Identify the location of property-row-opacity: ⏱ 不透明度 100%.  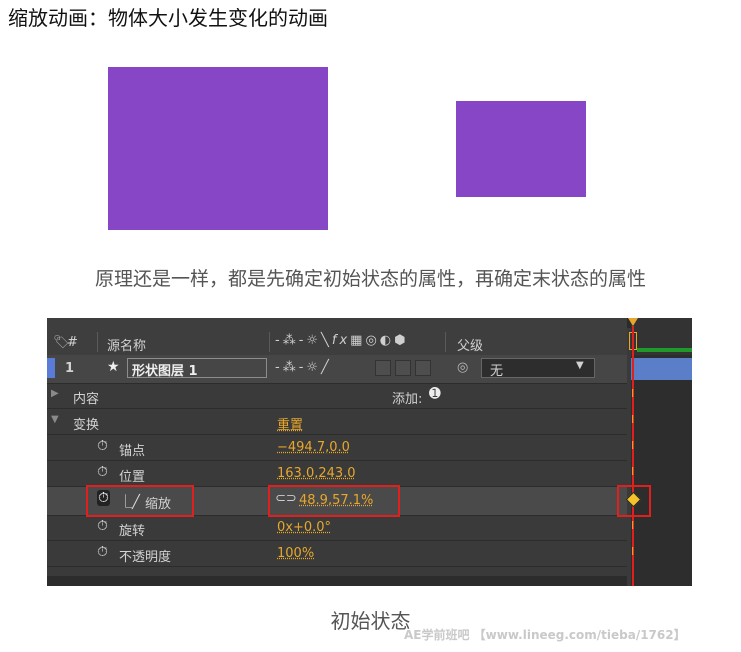
(337, 554).